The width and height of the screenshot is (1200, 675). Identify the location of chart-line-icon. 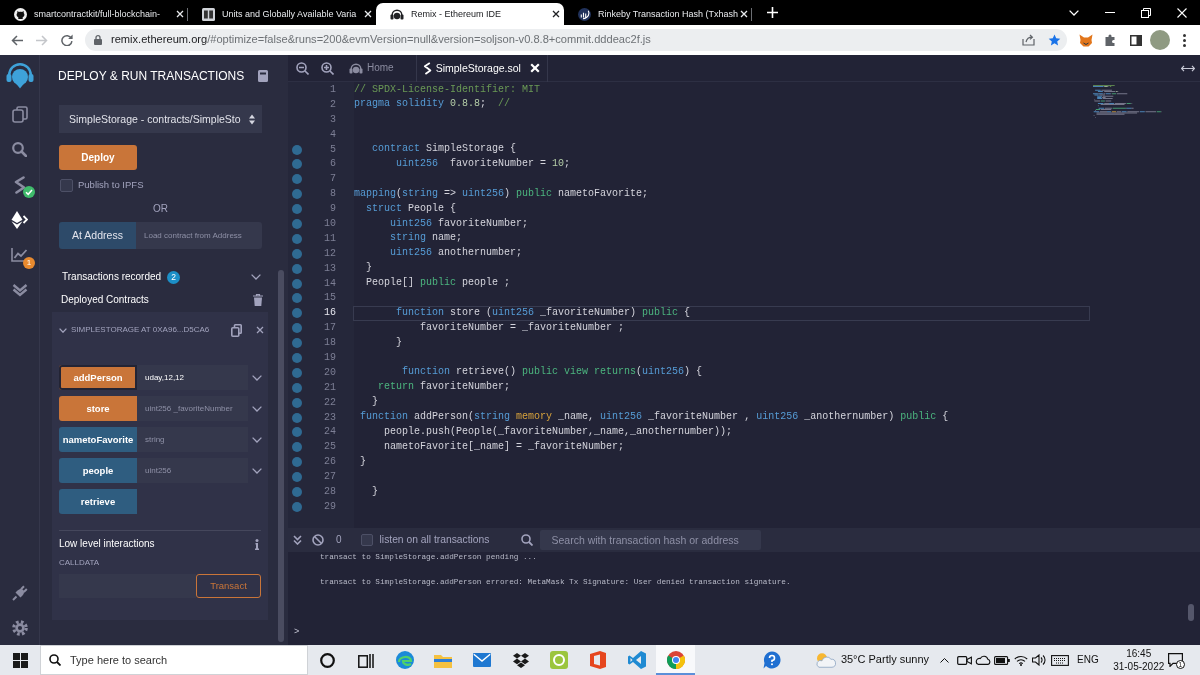
(19, 254).